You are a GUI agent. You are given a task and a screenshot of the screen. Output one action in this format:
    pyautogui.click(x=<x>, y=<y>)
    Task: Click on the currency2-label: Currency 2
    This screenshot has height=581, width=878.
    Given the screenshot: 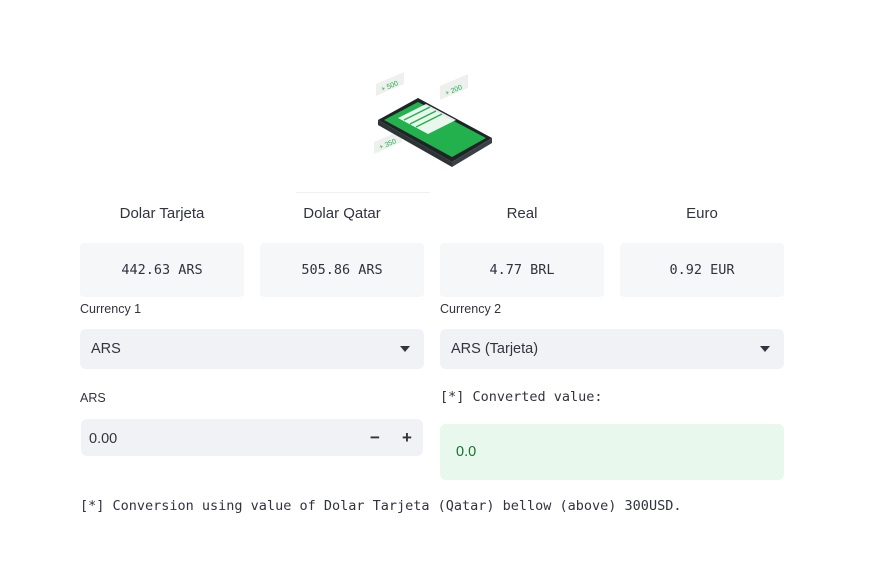 What is the action you would take?
    pyautogui.click(x=471, y=309)
    